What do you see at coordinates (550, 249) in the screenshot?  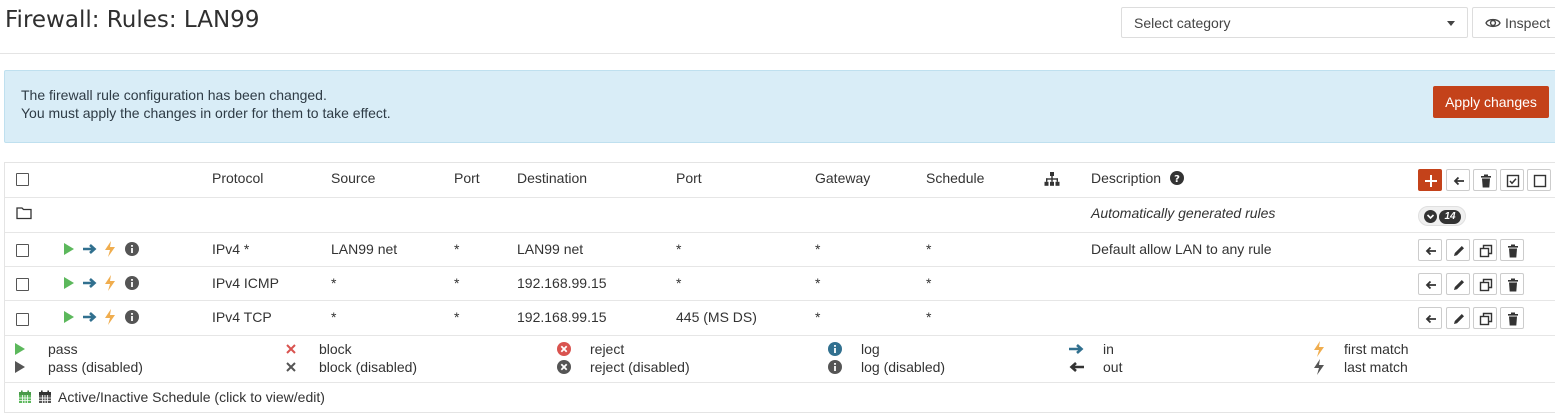 I see `rule-destination: LAN99 net` at bounding box center [550, 249].